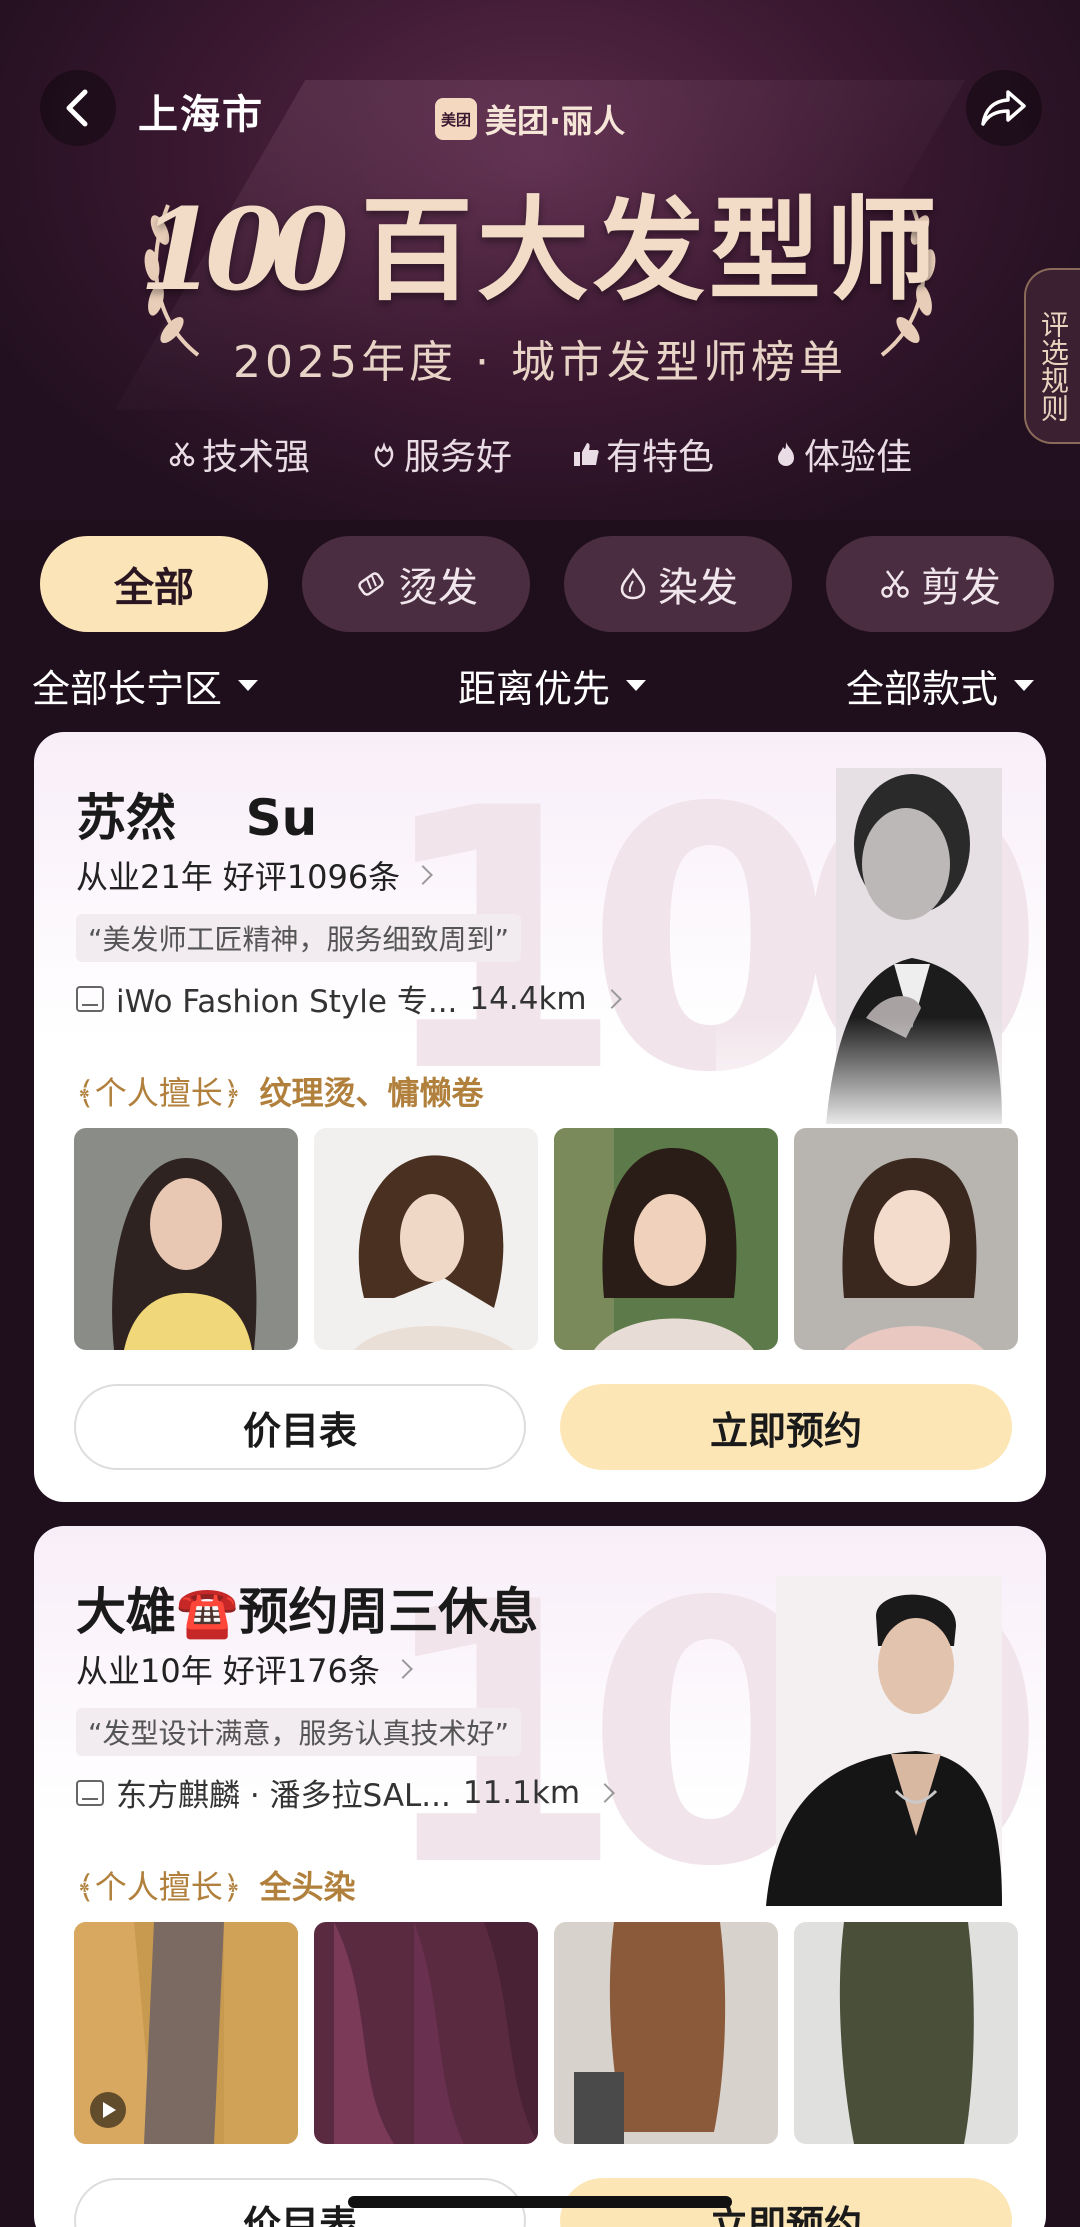 This screenshot has width=1080, height=2227. I want to click on tag-skill: 技术强, so click(239, 454).